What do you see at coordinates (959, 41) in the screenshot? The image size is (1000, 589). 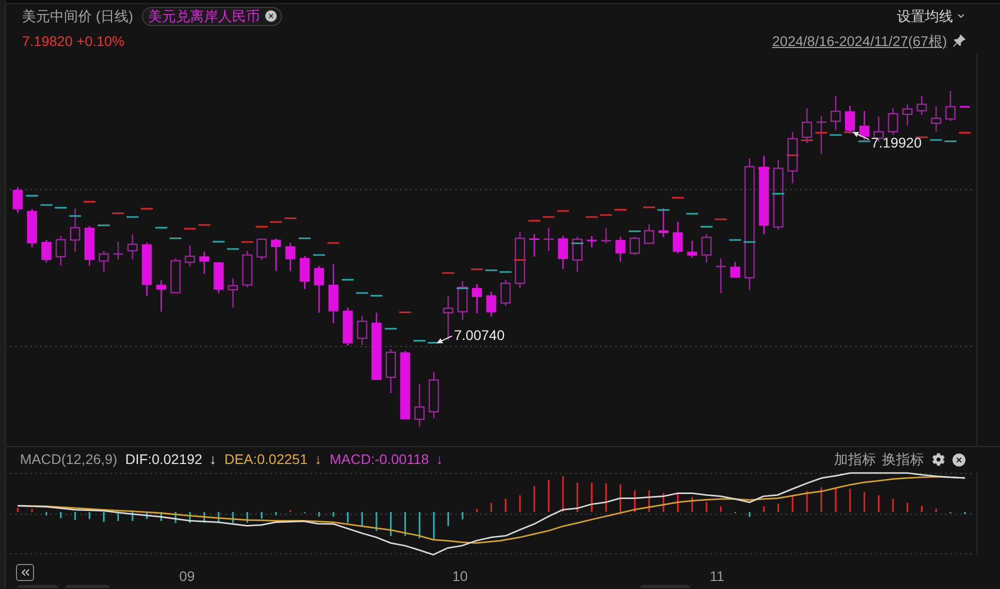 I see `pin-icon` at bounding box center [959, 41].